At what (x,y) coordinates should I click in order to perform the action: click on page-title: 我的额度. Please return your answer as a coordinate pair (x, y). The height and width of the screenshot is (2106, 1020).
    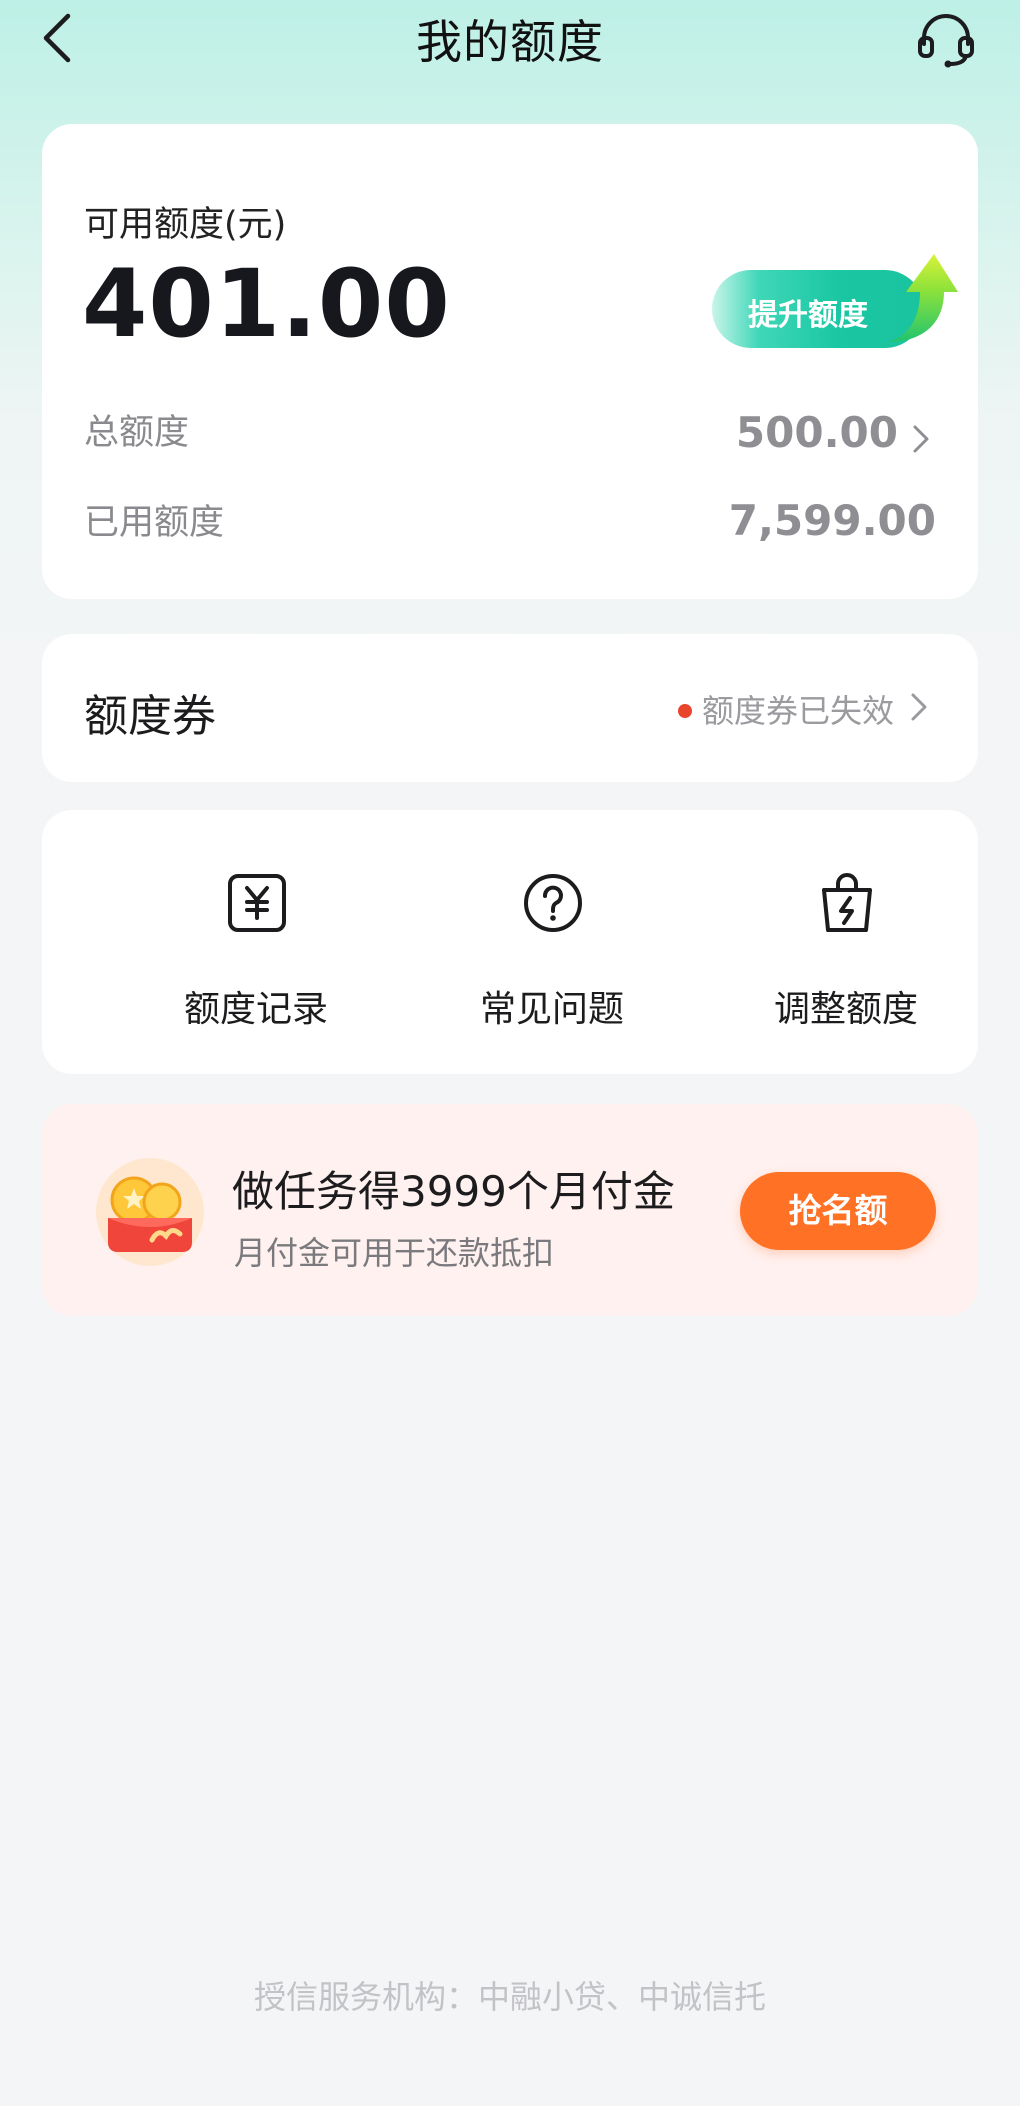
    Looking at the image, I should click on (510, 42).